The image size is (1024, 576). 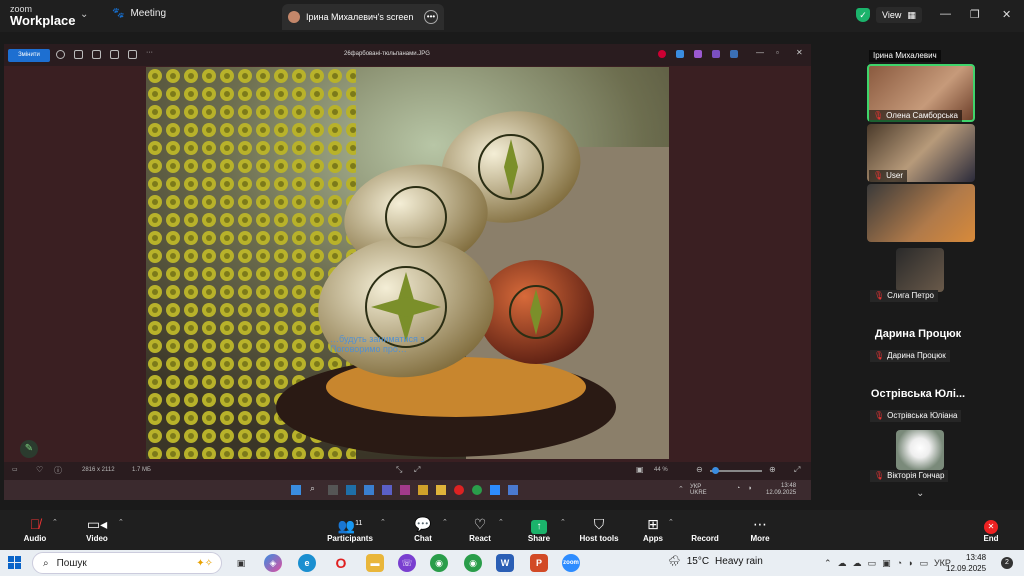 I want to click on powerpoint-icon: P, so click(x=539, y=563).